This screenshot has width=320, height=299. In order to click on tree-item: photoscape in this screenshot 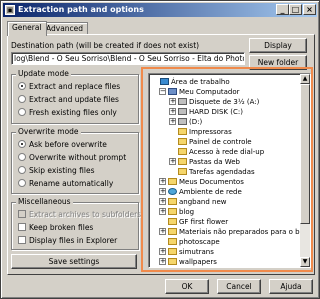, I will do `click(189, 242)`.